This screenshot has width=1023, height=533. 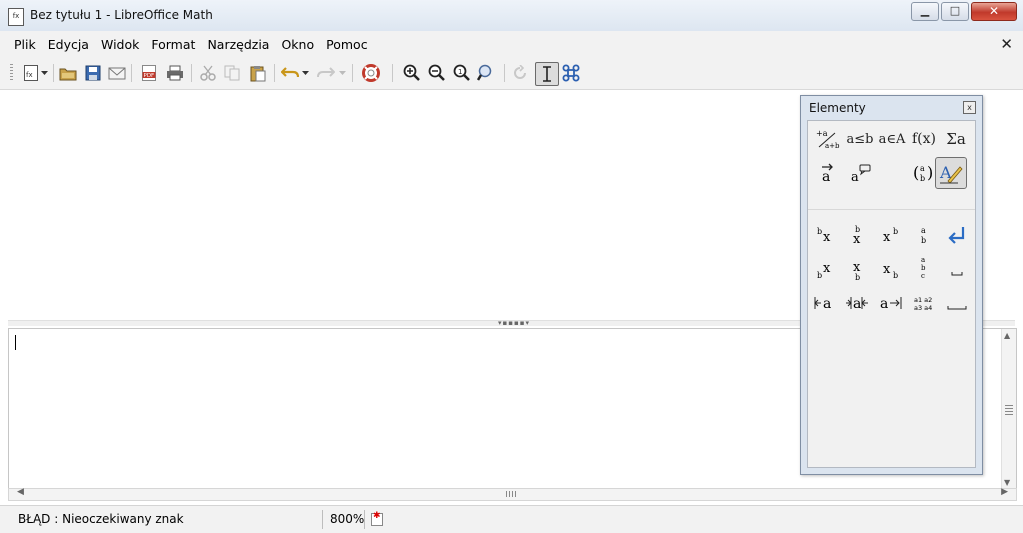 I want to click on left-subscript-icon: bx, so click(x=826, y=270).